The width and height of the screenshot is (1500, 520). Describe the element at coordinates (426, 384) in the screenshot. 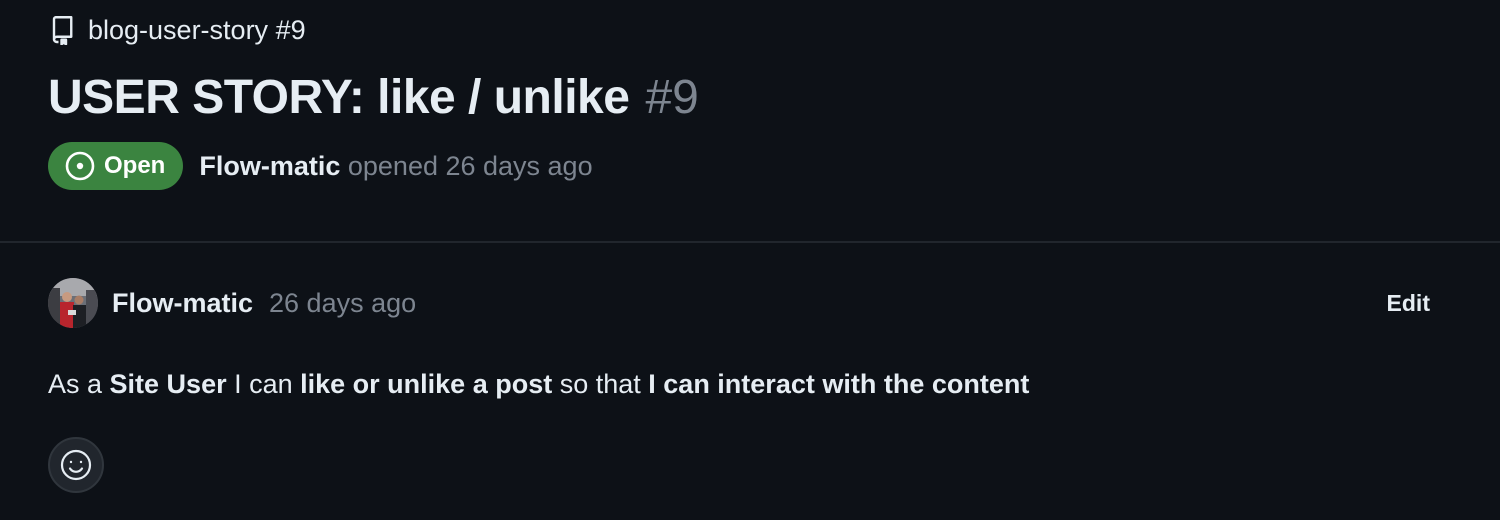

I see `body-bold-2: like or unlike a post` at that location.